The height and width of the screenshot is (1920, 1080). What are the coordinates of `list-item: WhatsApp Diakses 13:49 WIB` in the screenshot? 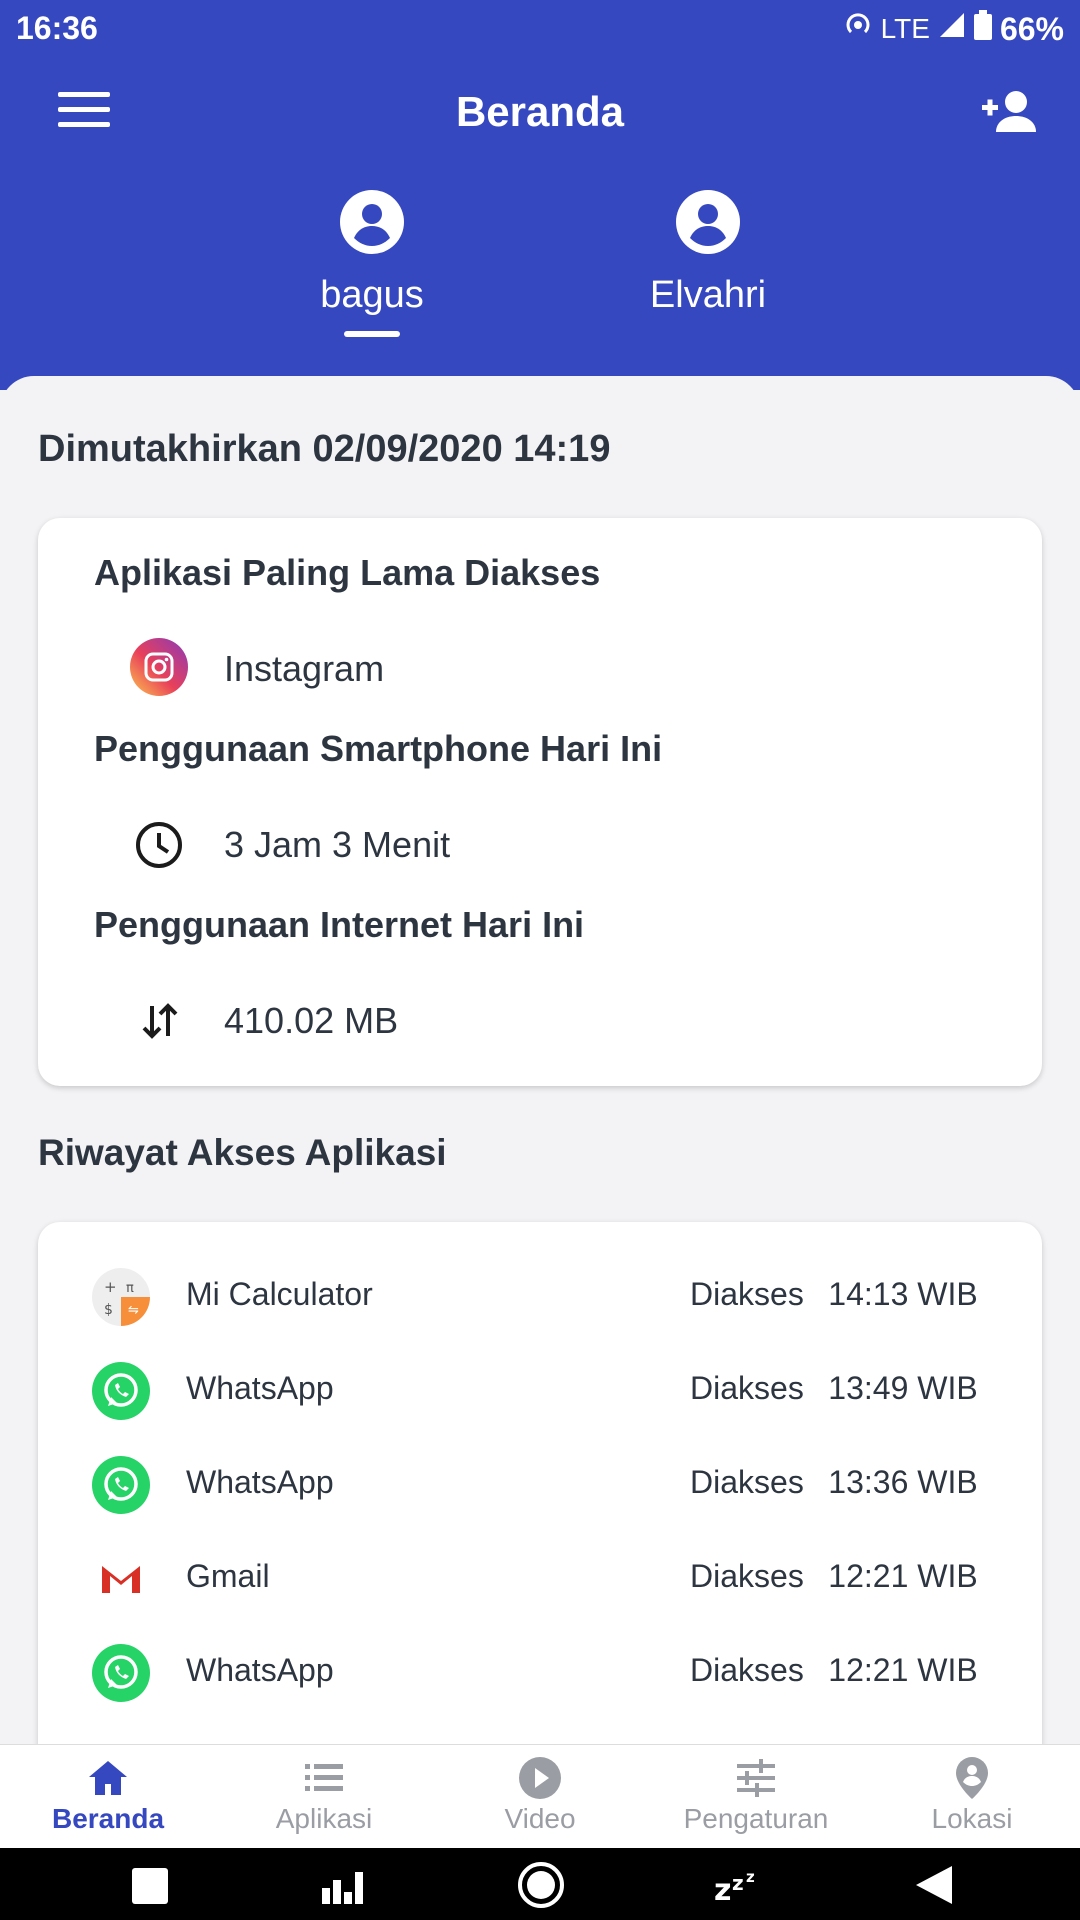 It's located at (540, 1389).